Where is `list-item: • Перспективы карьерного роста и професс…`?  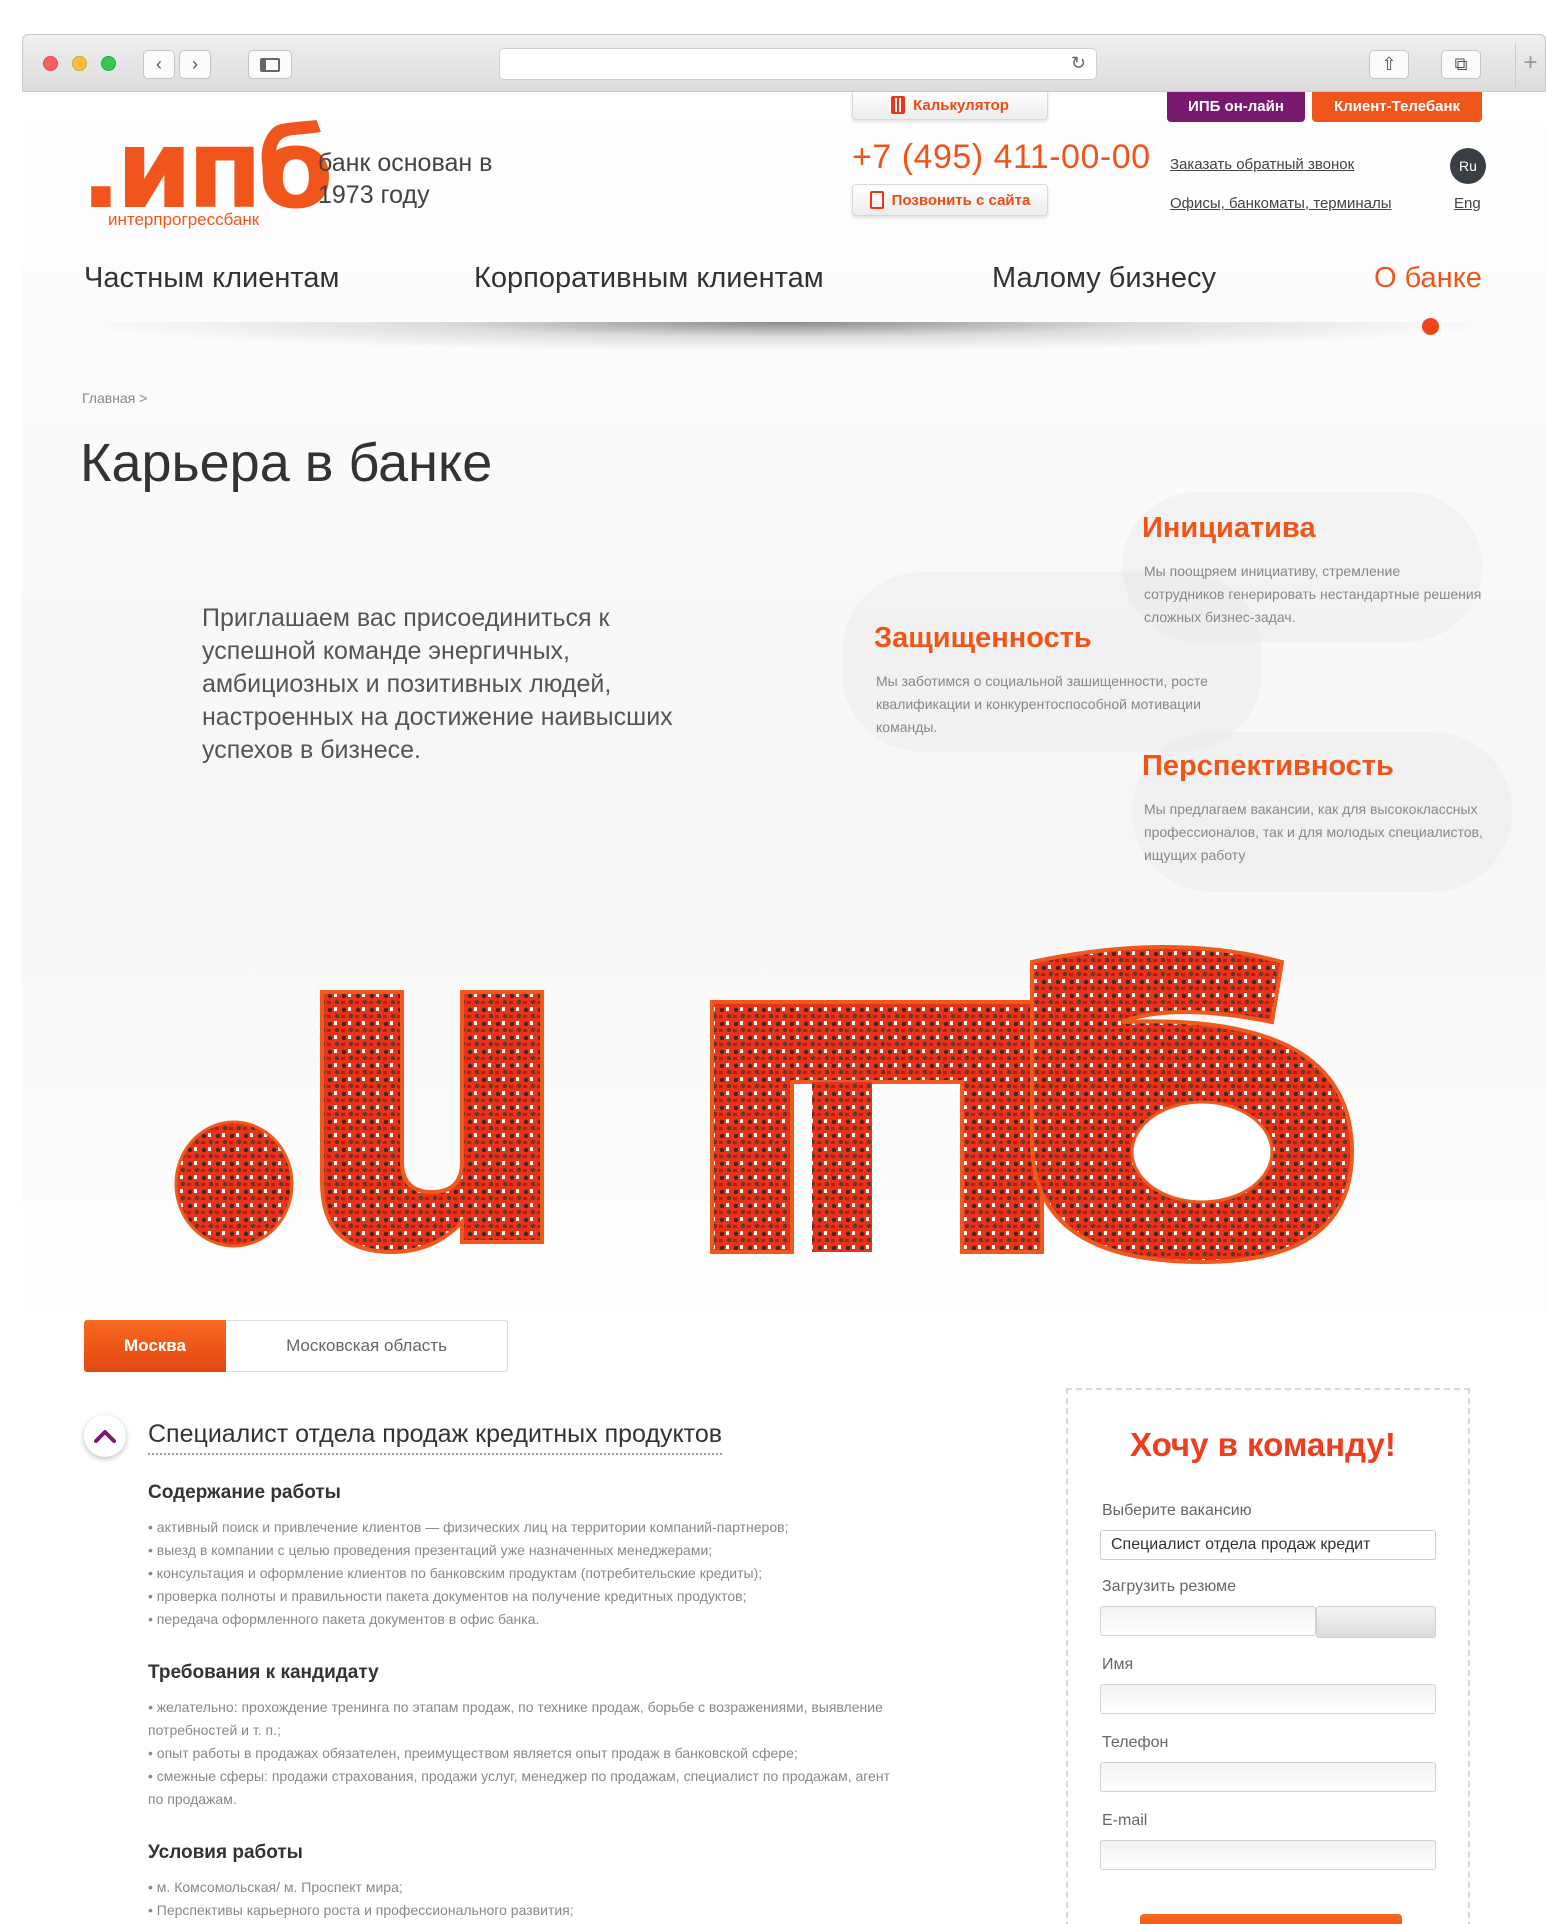 list-item: • Перспективы карьерного роста и професс… is located at coordinates (361, 1910).